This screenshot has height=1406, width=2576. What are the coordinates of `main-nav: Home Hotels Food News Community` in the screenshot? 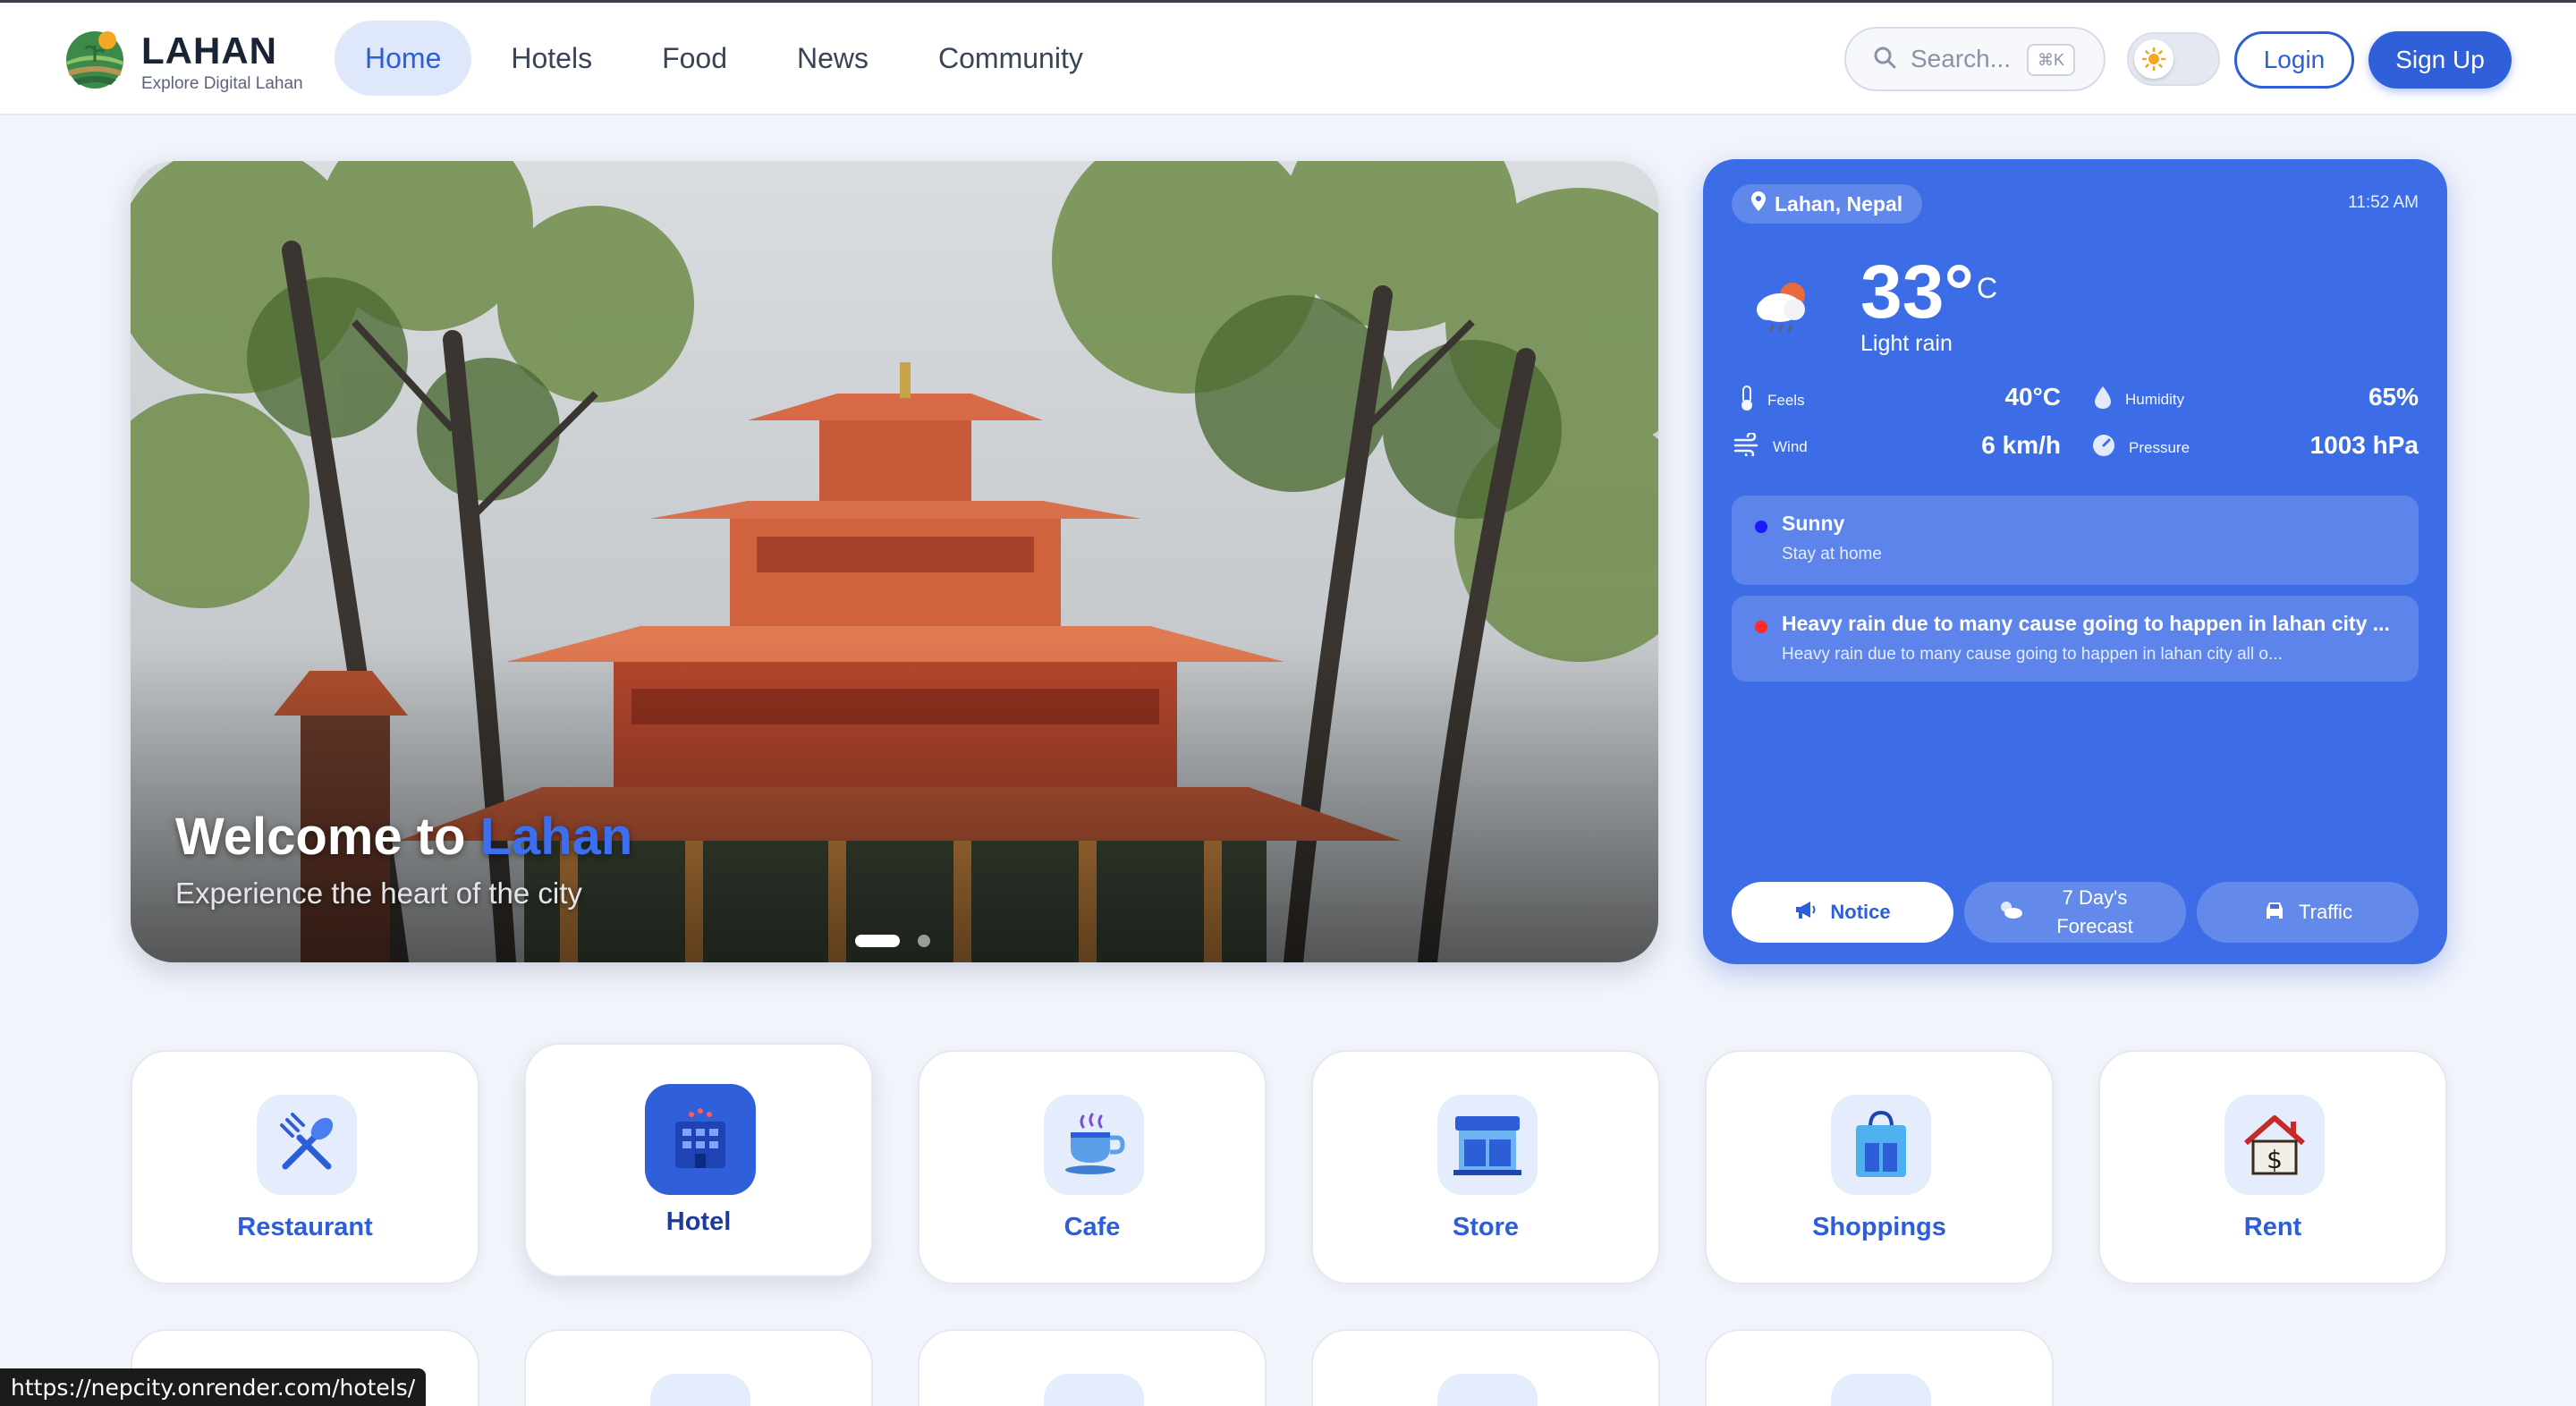 It's located at (724, 59).